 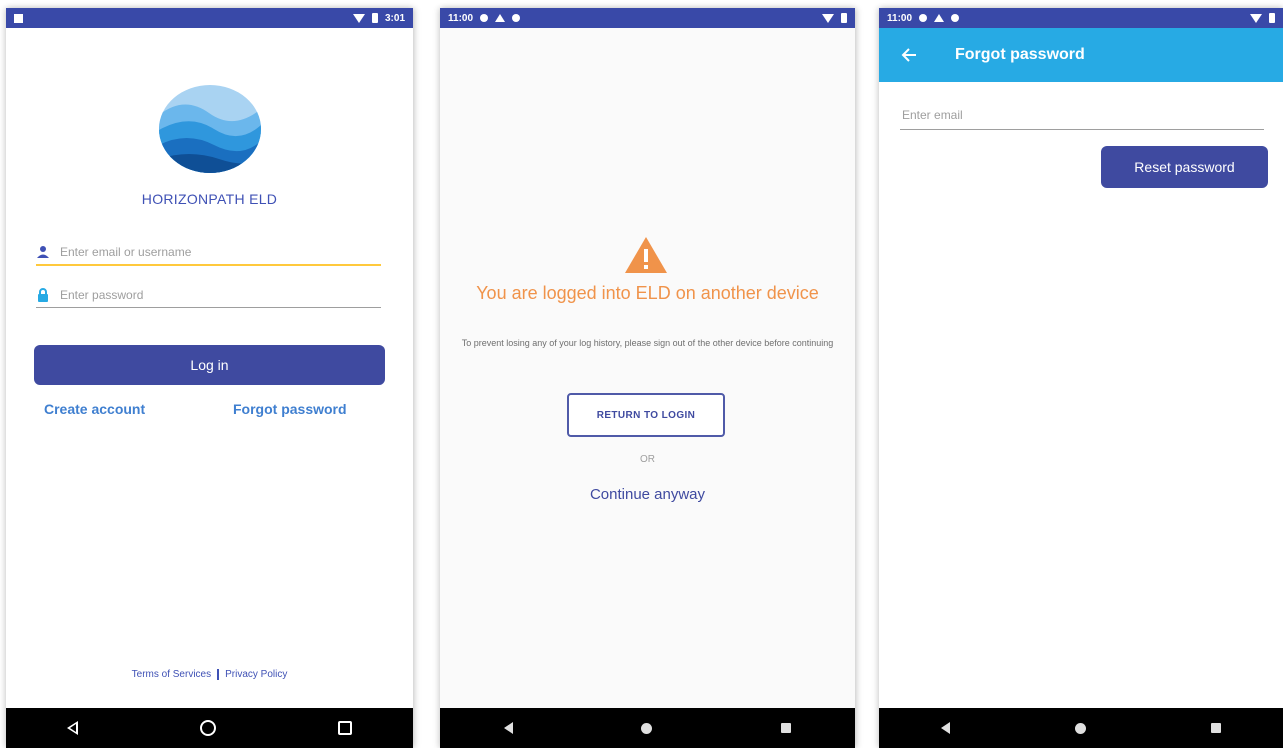 What do you see at coordinates (209, 18) in the screenshot?
I see `status-bar: 3:01` at bounding box center [209, 18].